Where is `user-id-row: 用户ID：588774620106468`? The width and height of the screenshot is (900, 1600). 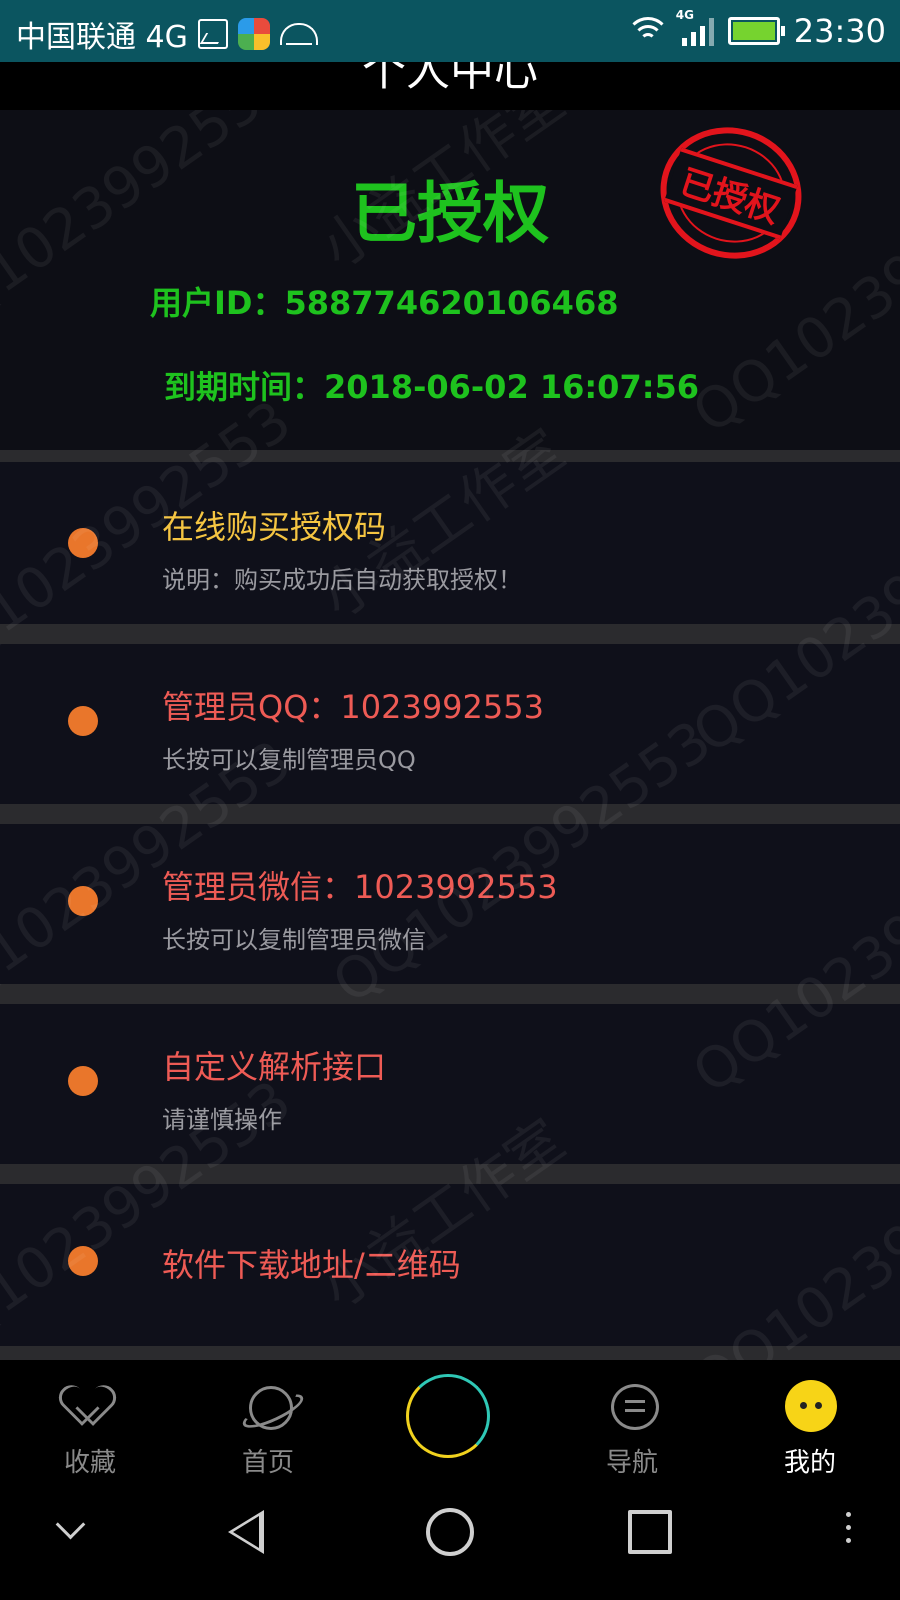
user-id-row: 用户ID：588774620106468 is located at coordinates (384, 301).